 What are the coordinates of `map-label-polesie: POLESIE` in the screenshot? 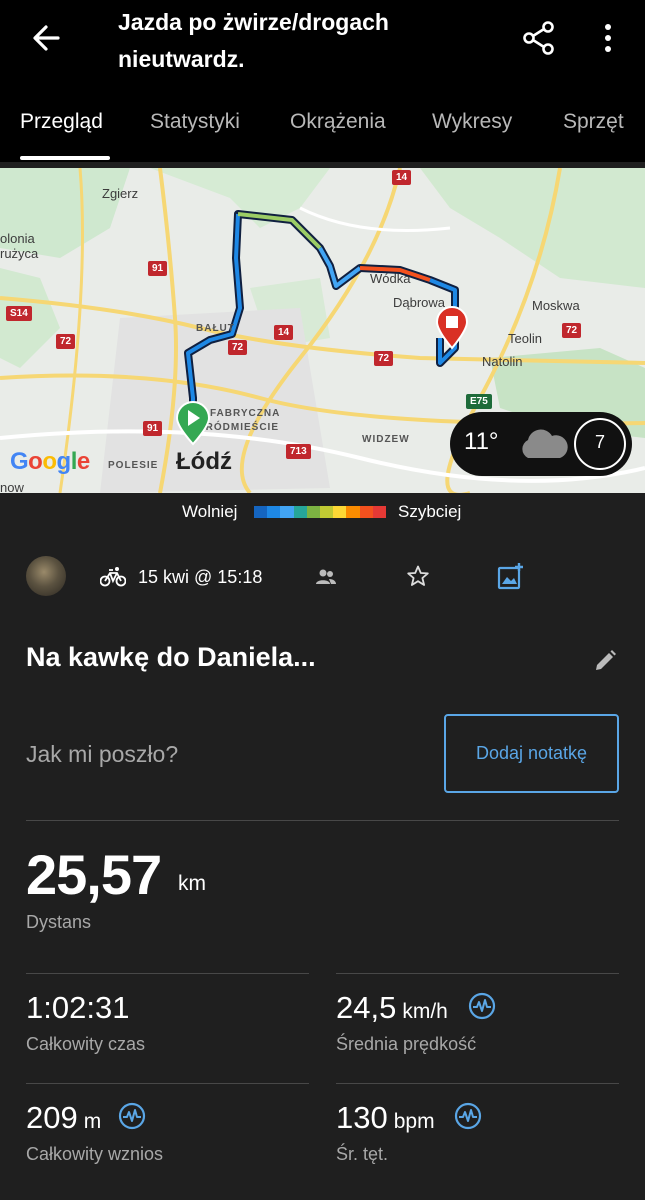 It's located at (133, 465).